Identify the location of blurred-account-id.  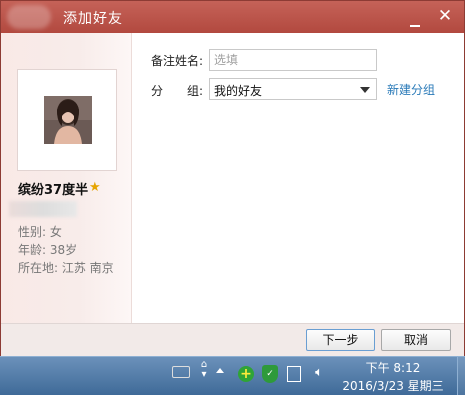
(43, 209).